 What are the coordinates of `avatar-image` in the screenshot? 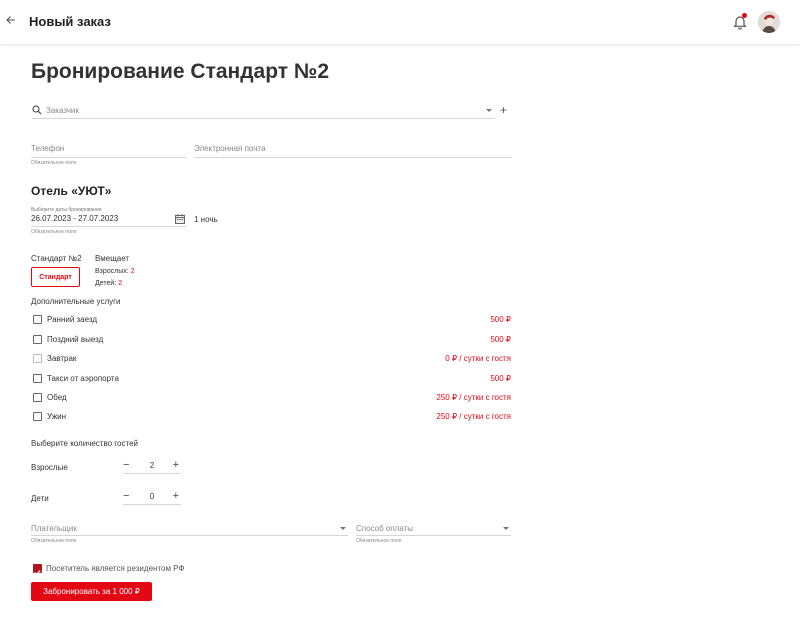 It's located at (769, 22).